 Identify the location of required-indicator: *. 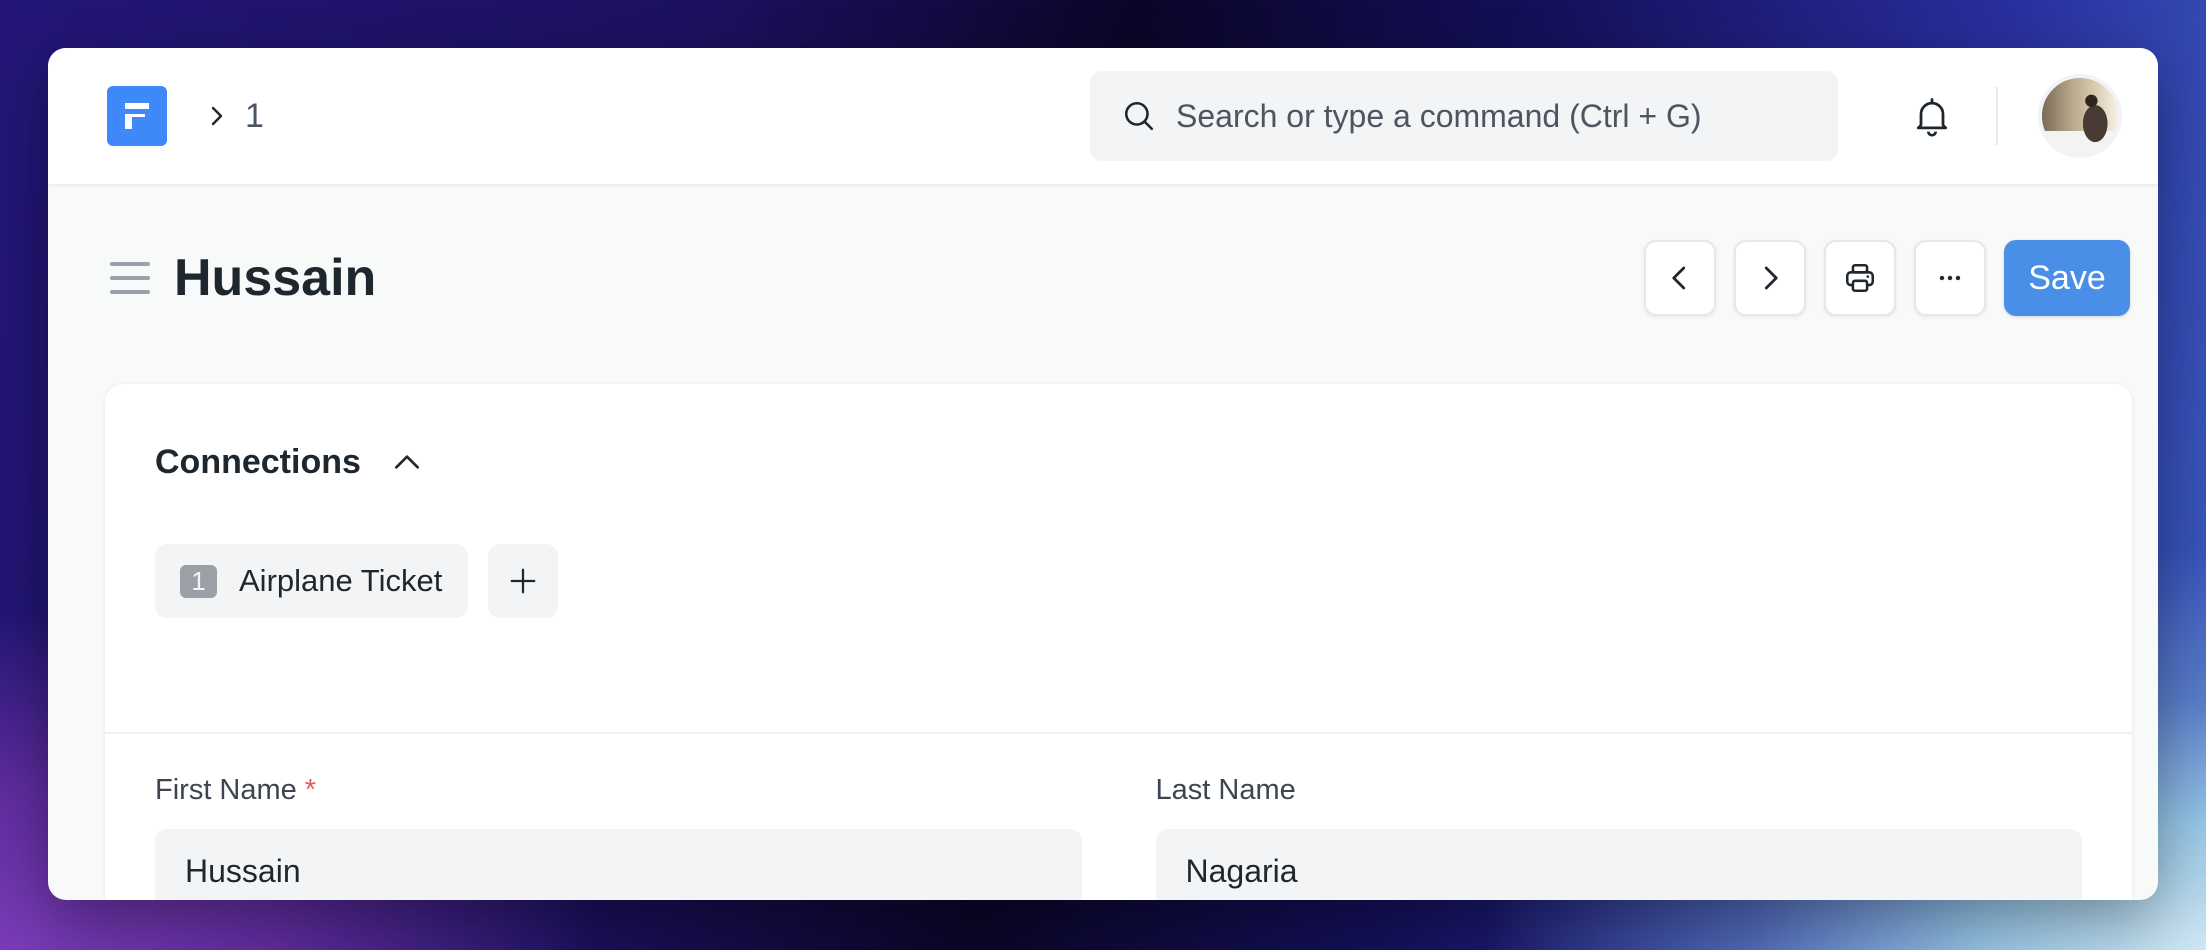
(310, 790).